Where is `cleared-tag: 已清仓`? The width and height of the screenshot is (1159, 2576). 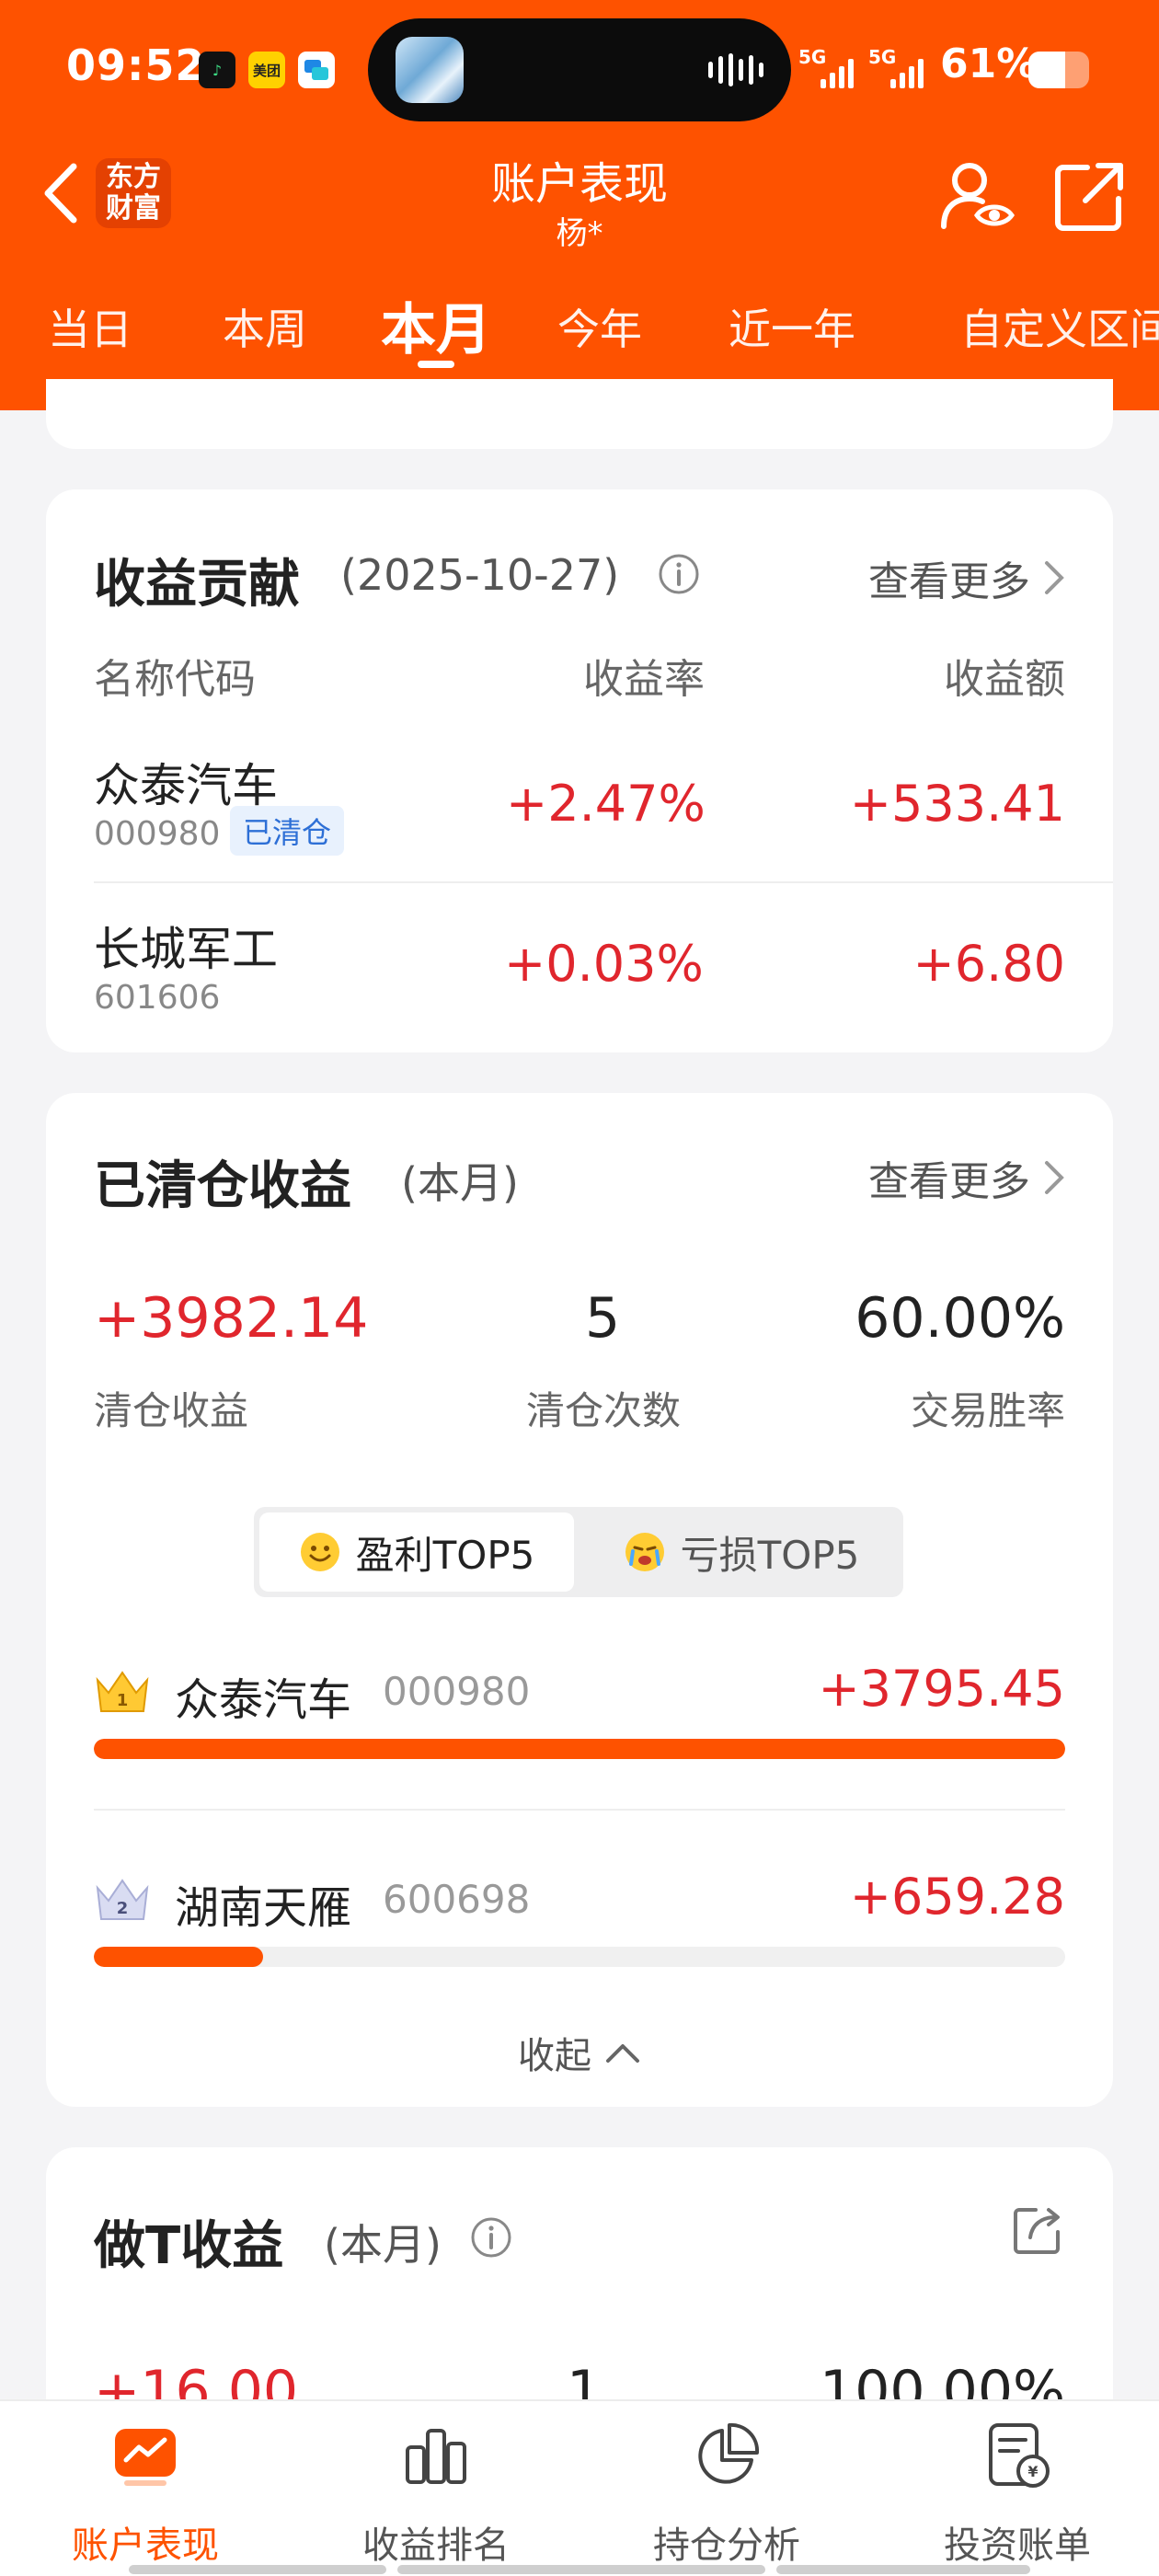
cleared-tag: 已清仓 is located at coordinates (287, 831).